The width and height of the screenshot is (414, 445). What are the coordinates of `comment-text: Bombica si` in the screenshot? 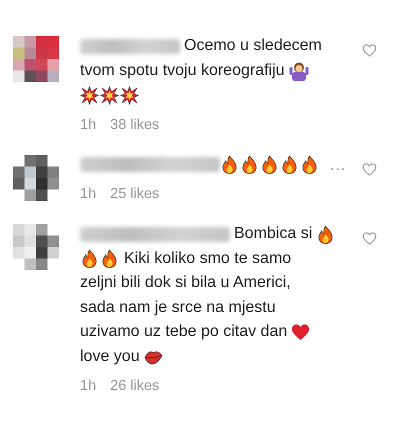 It's located at (273, 234).